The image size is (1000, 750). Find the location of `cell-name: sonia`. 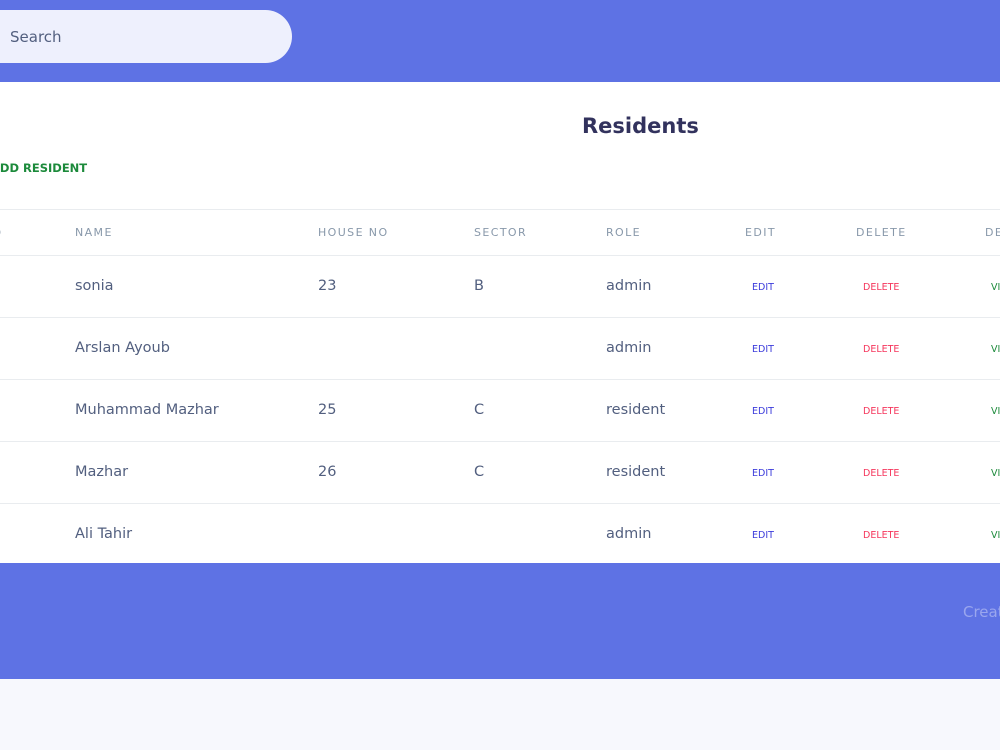

cell-name: sonia is located at coordinates (94, 286).